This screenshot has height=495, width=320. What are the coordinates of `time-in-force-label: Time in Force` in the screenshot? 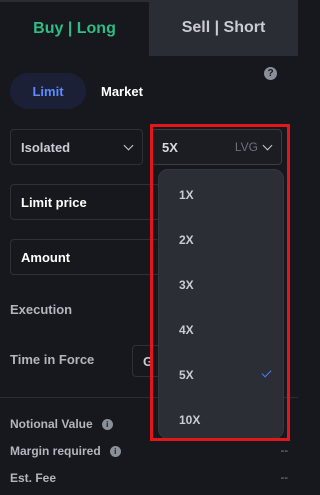 It's located at (52, 359).